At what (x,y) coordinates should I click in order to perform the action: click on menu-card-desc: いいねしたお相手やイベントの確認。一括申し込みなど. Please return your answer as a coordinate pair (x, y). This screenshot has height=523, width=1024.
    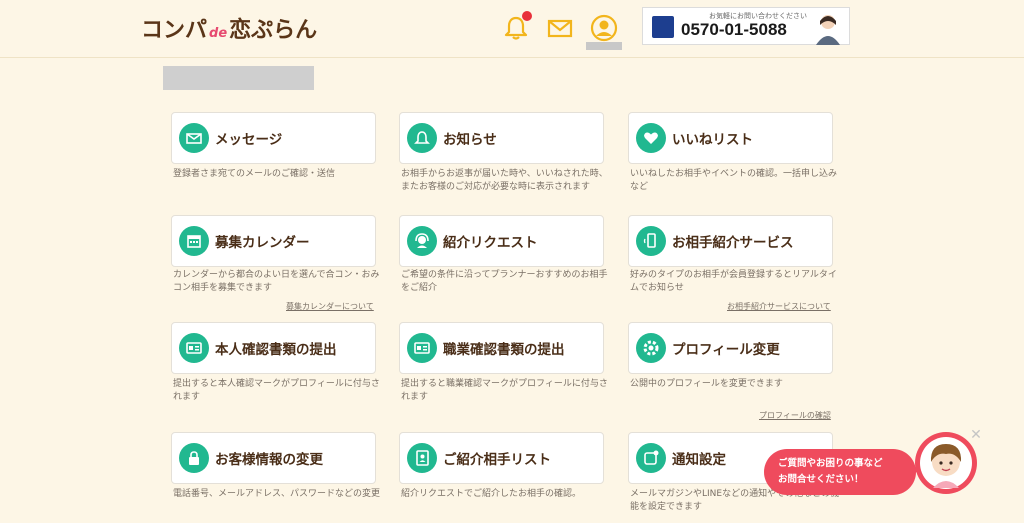
    Looking at the image, I should click on (734, 180).